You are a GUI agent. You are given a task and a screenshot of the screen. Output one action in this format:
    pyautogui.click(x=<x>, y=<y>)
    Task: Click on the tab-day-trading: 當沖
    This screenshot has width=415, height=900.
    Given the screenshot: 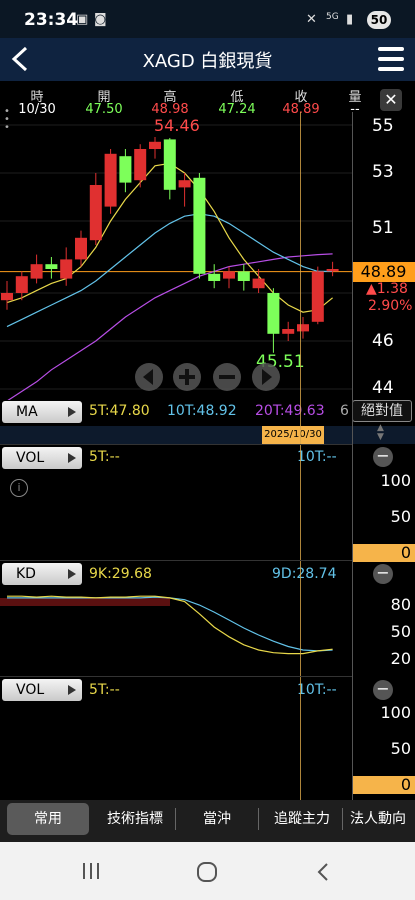 What is the action you would take?
    pyautogui.click(x=217, y=818)
    